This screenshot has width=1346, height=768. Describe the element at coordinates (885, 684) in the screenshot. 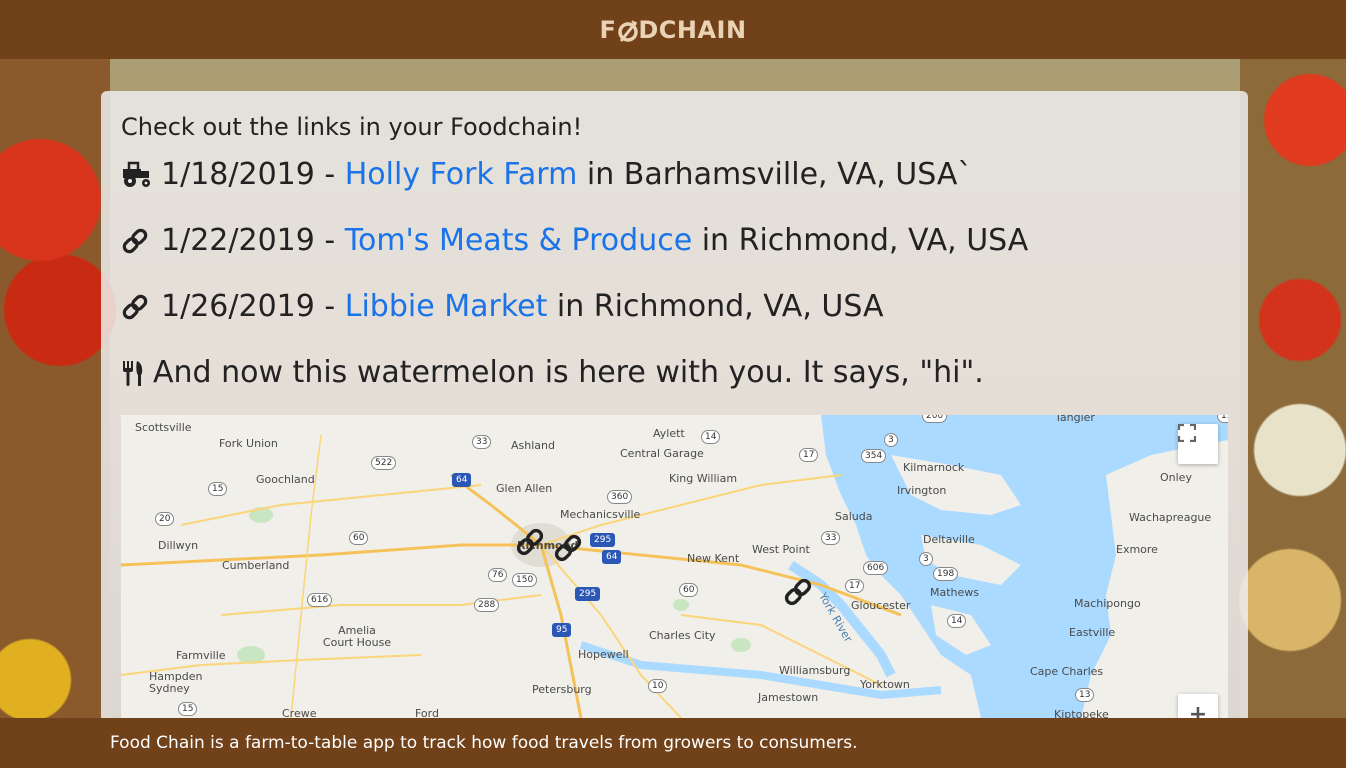

I see `map-label-town: Yorktown` at that location.